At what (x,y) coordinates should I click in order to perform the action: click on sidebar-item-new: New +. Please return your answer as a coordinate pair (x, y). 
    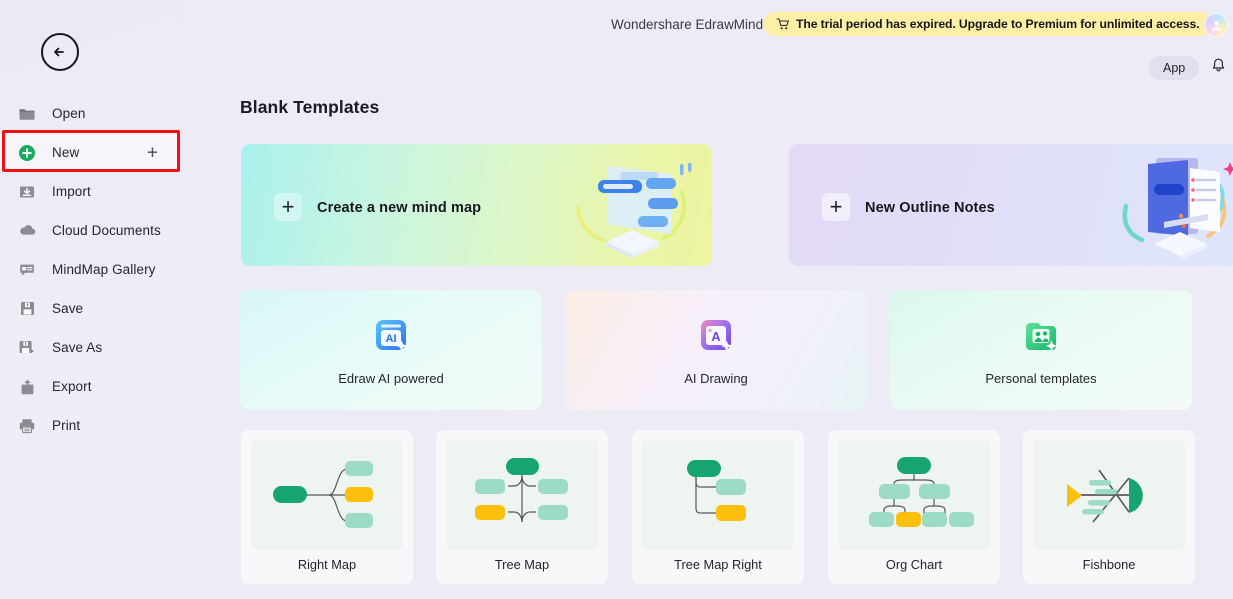
    Looking at the image, I should click on (90, 152).